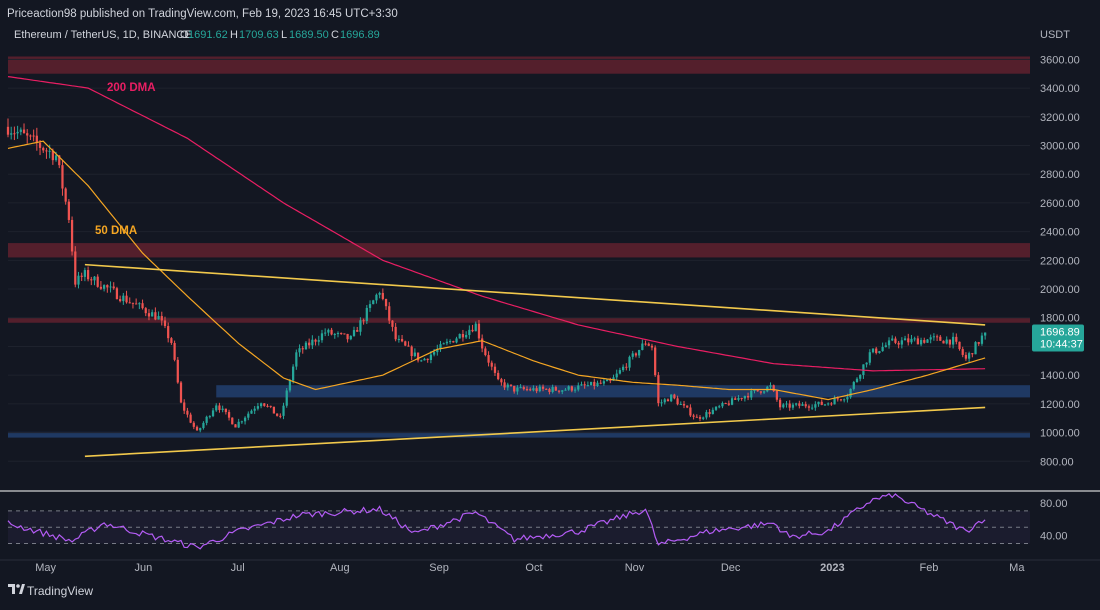  Describe the element at coordinates (928, 568) in the screenshot. I see `time-tick-label: Feb` at that location.